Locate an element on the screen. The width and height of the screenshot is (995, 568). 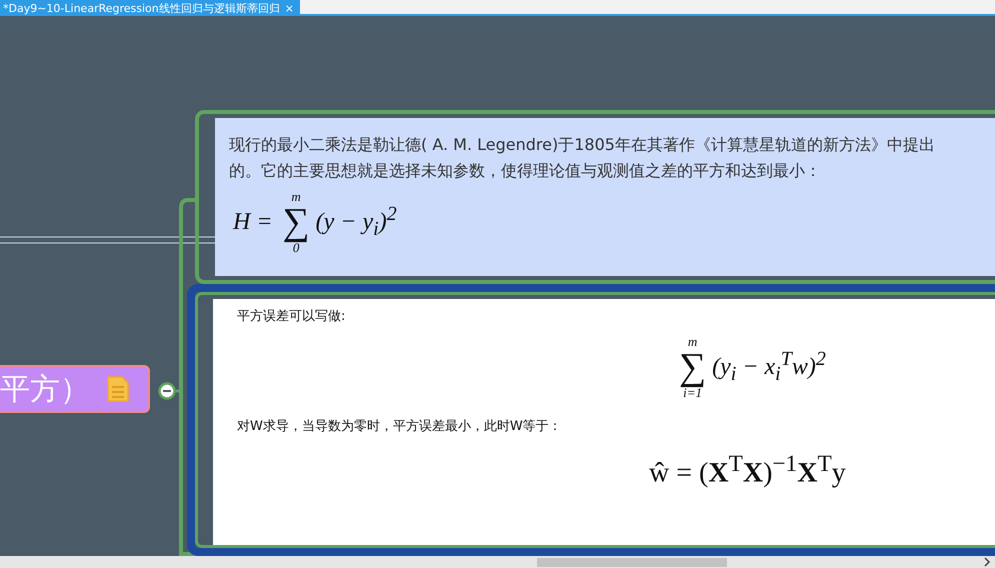
topic-node: 平方） is located at coordinates (75, 389).